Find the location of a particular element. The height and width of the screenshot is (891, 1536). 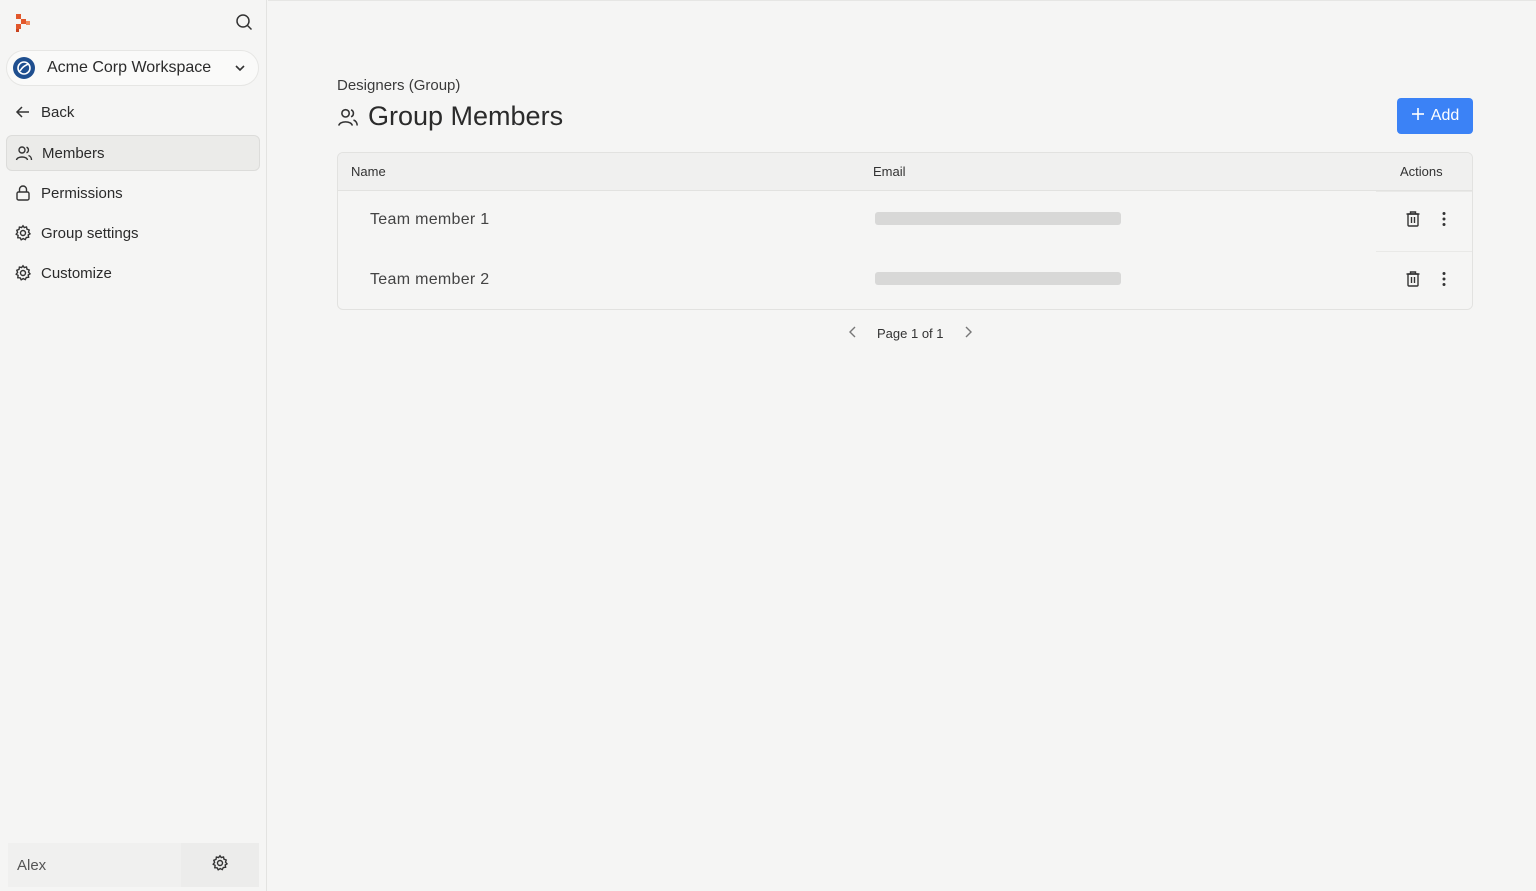

sidebar-item-label: Group settings is located at coordinates (90, 233).